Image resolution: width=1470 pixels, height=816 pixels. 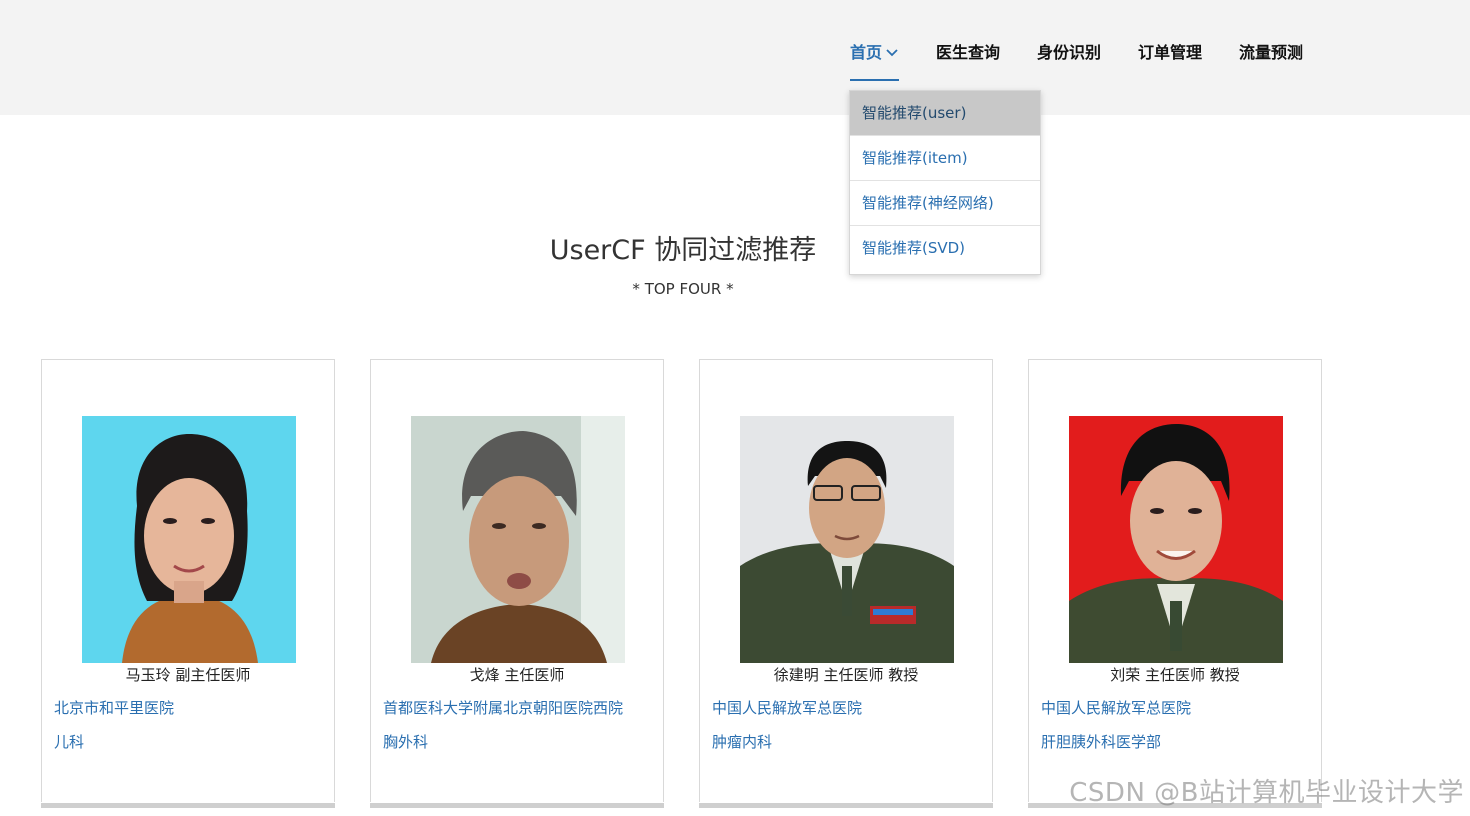 What do you see at coordinates (945, 249) in the screenshot?
I see `dropdown-item-svd: 智能推荐(SVD)` at bounding box center [945, 249].